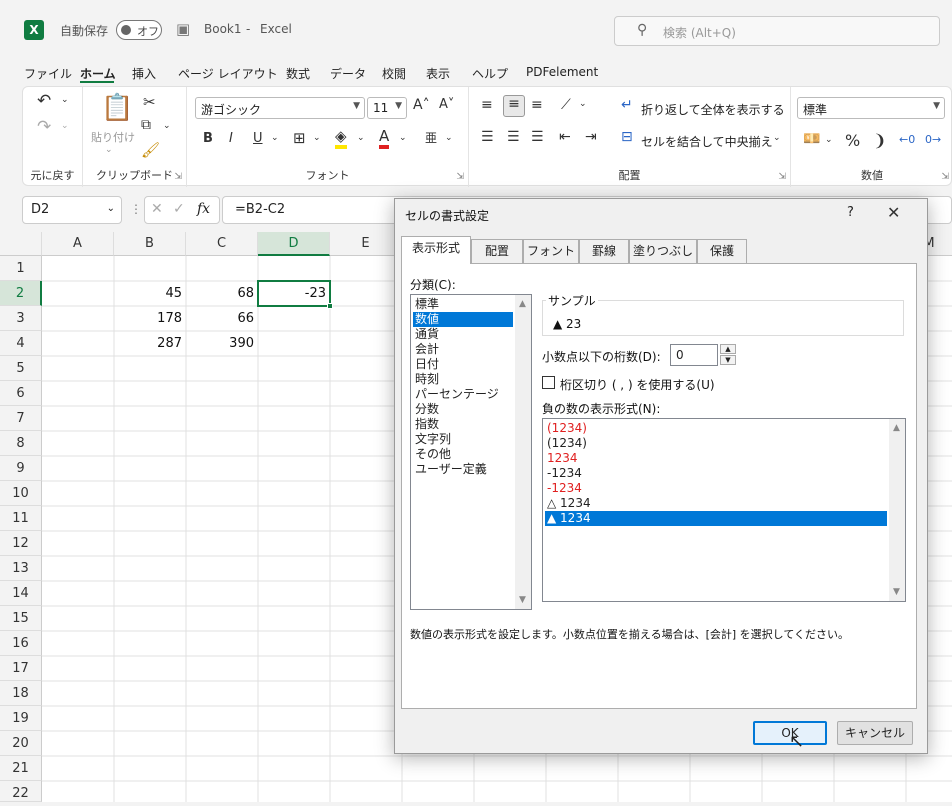 The width and height of the screenshot is (952, 806). I want to click on list-item: 日付, so click(463, 364).